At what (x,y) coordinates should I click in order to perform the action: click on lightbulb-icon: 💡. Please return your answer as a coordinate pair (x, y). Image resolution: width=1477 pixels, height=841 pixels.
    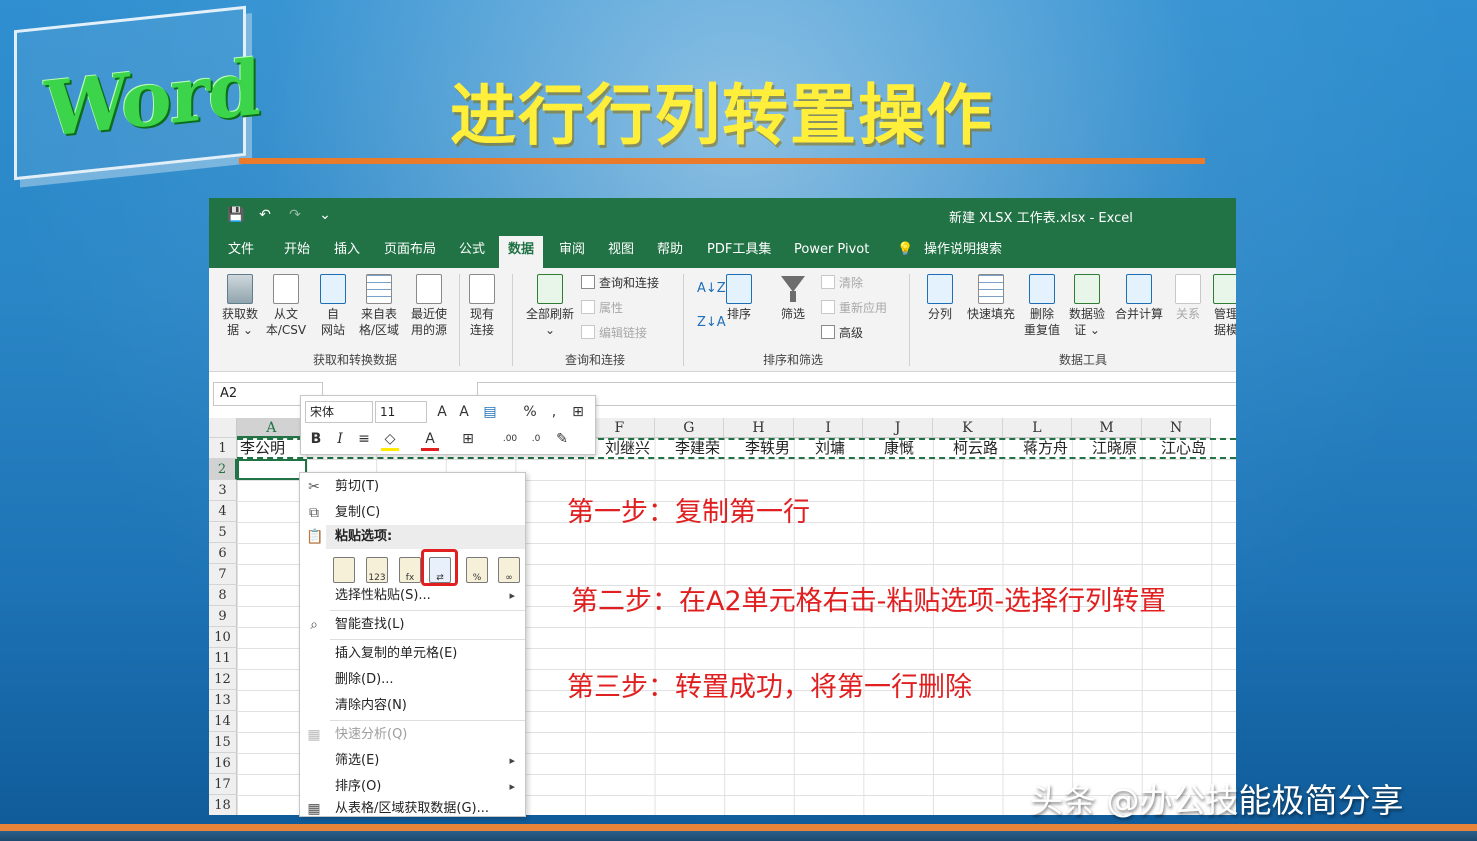
    Looking at the image, I should click on (905, 251).